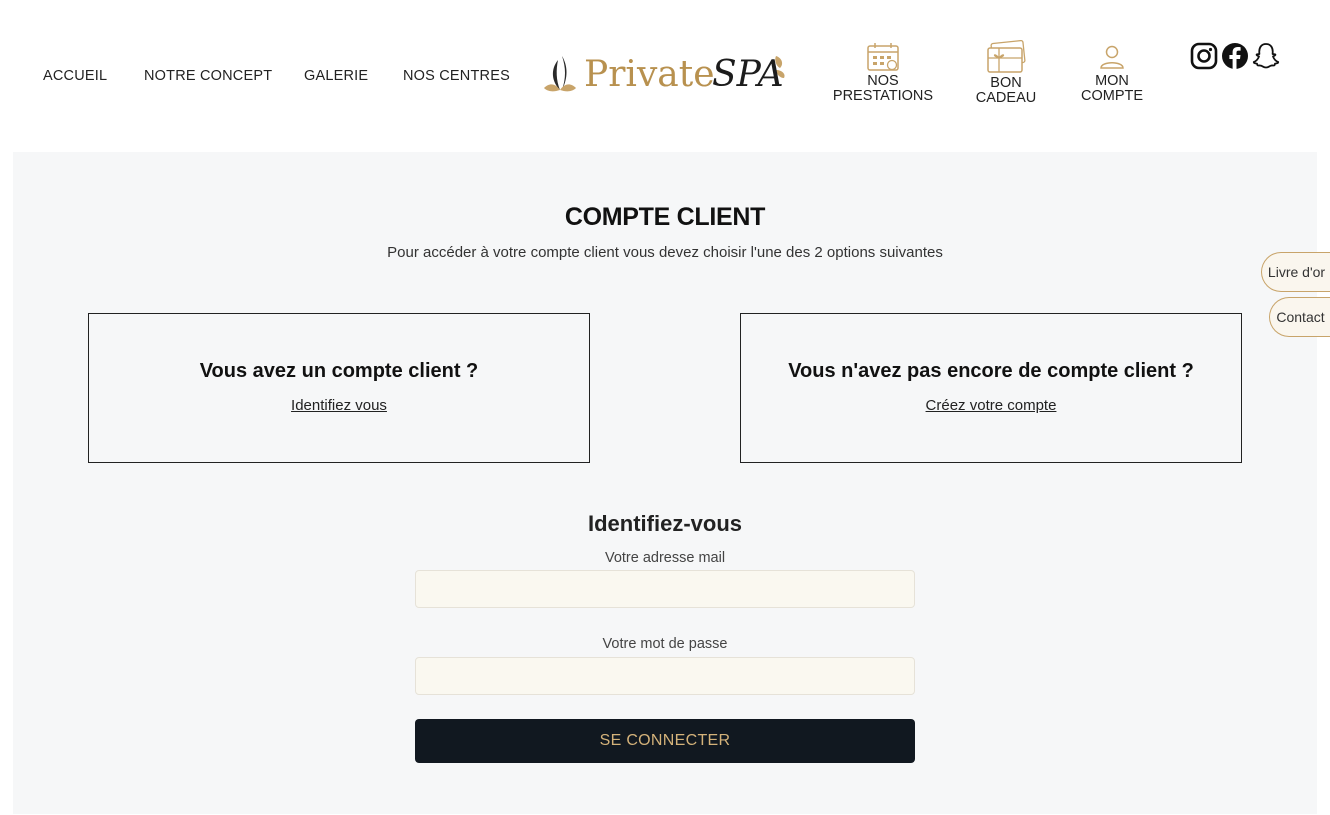 This screenshot has height=815, width=1330. What do you see at coordinates (1299, 317) in the screenshot?
I see `contact-tab: Contact` at bounding box center [1299, 317].